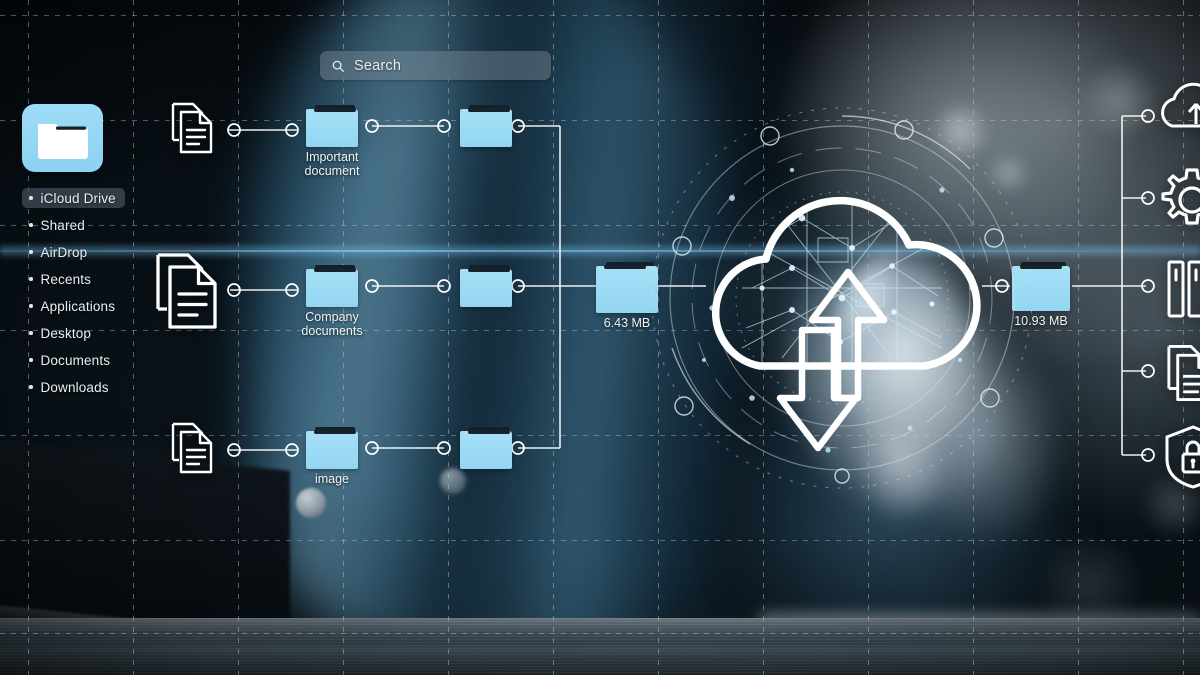 This screenshot has width=1200, height=675. I want to click on sidebar-item-desktop: Desktop, so click(61, 333).